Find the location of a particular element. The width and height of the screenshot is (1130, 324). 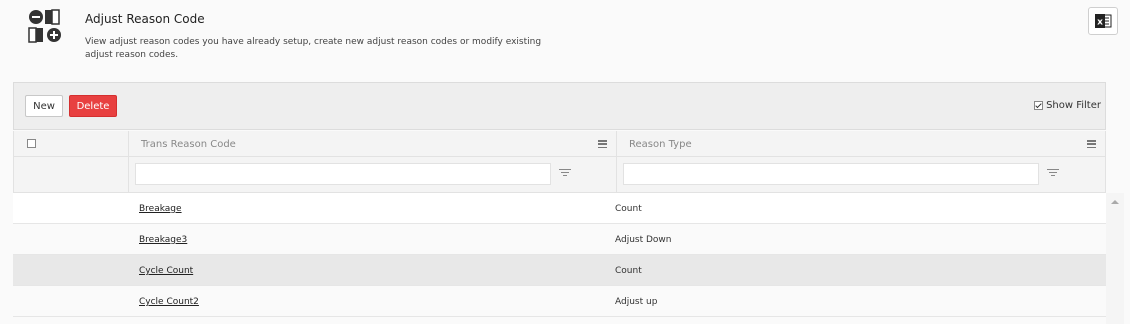

show-filter-label: Show Filter is located at coordinates (1073, 105).